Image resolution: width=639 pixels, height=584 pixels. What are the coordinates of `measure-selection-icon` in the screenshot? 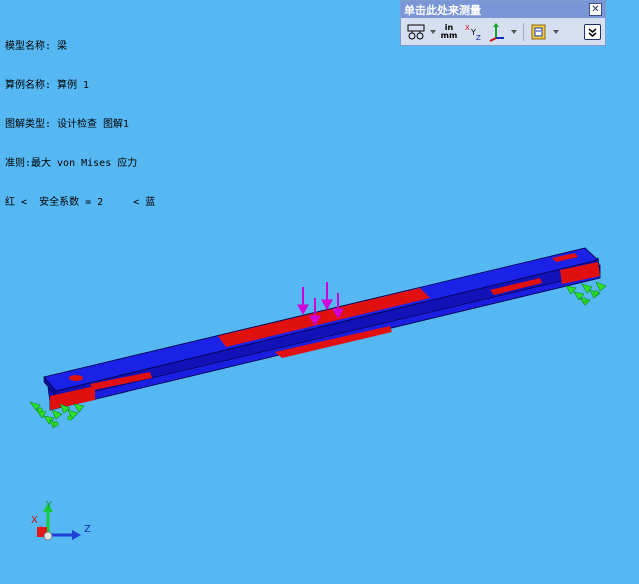 It's located at (416, 32).